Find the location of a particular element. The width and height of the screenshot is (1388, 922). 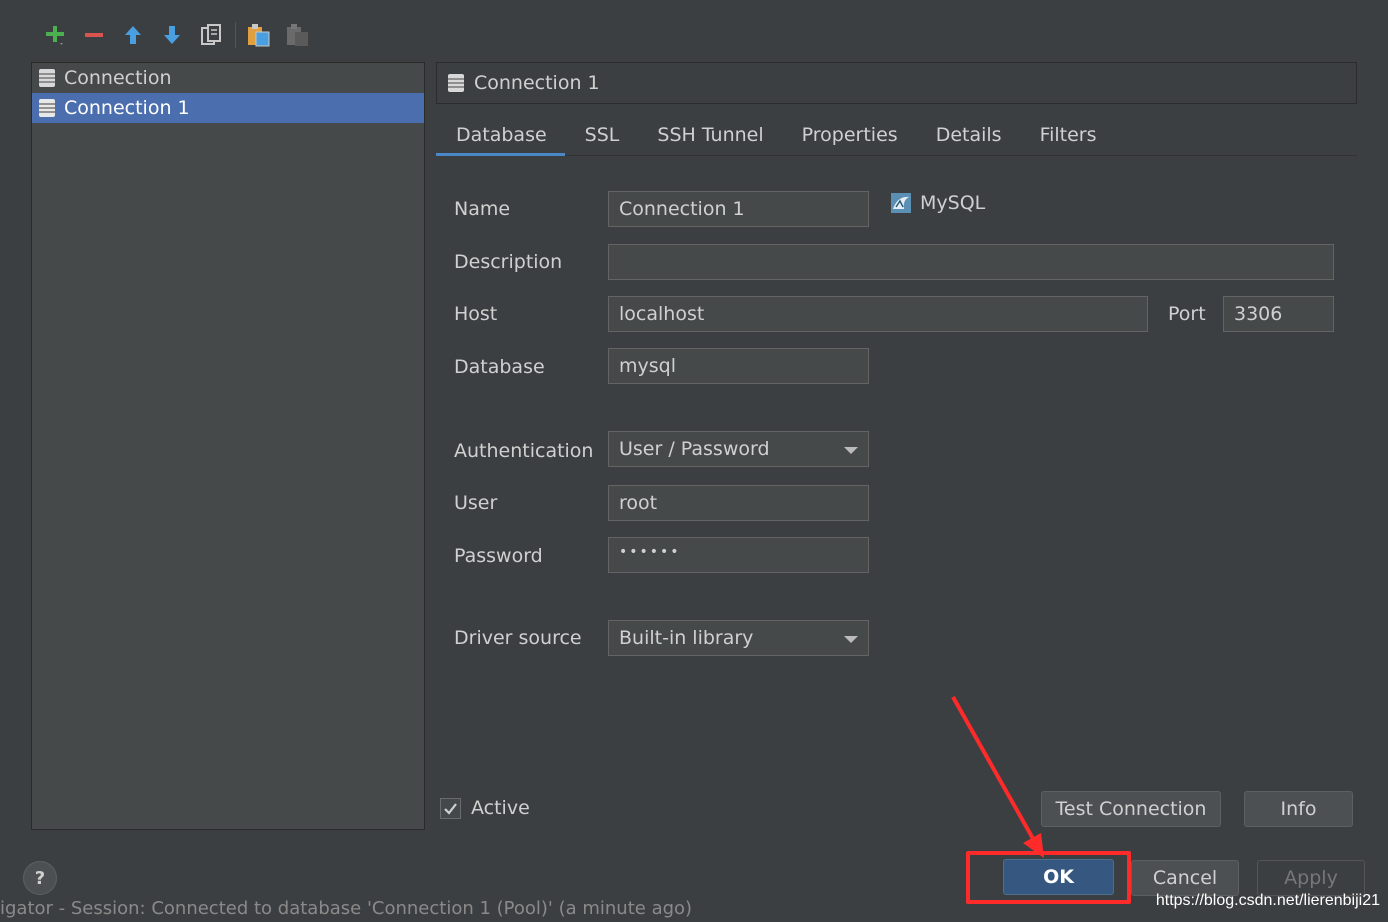

annotation-arrow is located at coordinates (997, 777).